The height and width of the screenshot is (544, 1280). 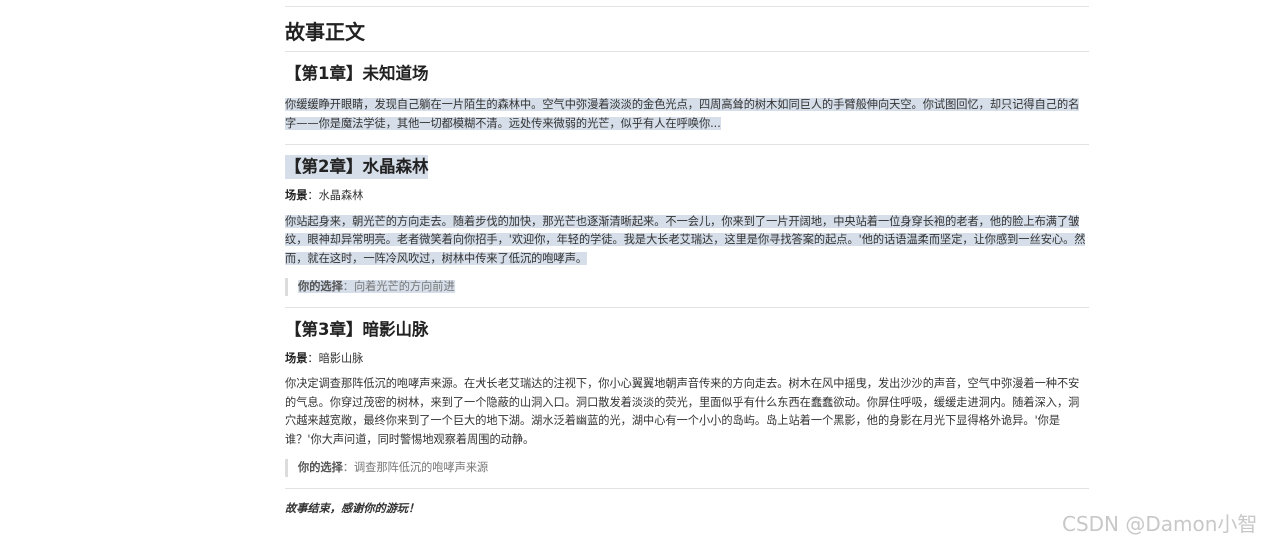 I want to click on chapter-title: 【第1章】未知道场, so click(x=357, y=73).